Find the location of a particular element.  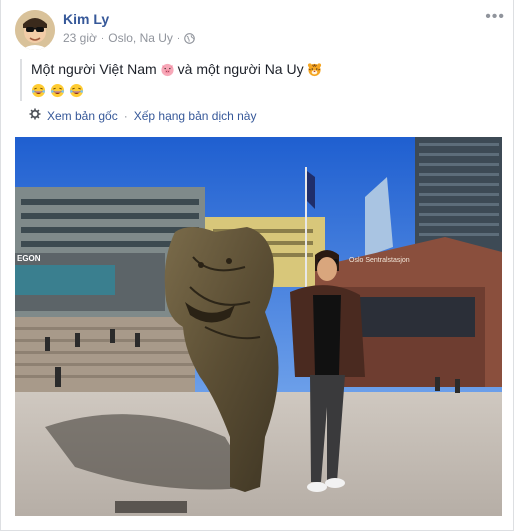

author-name: Kim Ly is located at coordinates (86, 19).